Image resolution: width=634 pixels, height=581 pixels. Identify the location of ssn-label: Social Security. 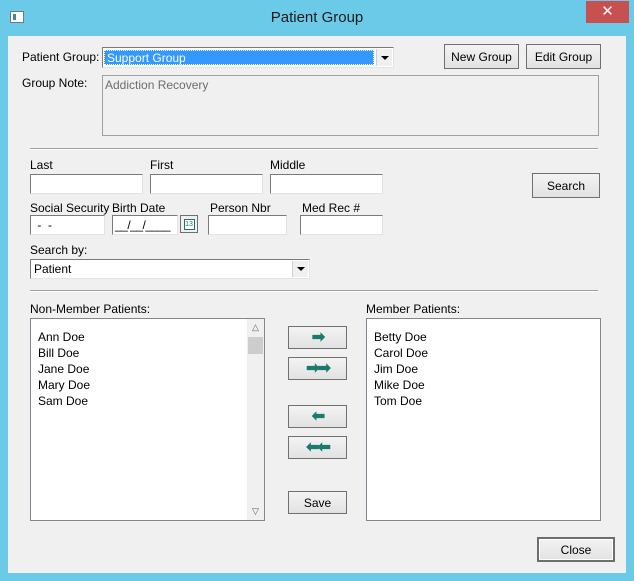
(70, 208).